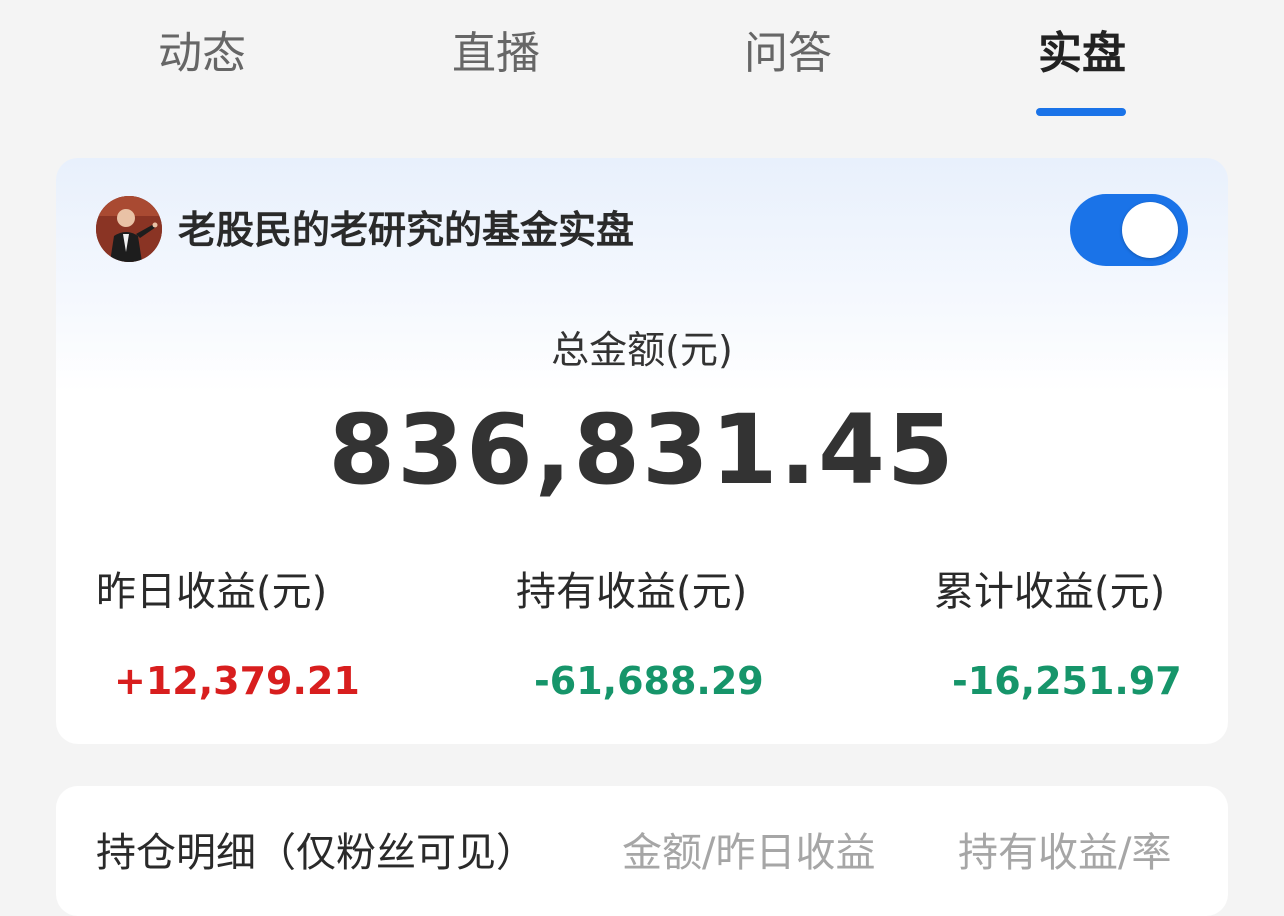 Image resolution: width=1284 pixels, height=916 pixels. I want to click on tab-dynamics: 动态, so click(202, 54).